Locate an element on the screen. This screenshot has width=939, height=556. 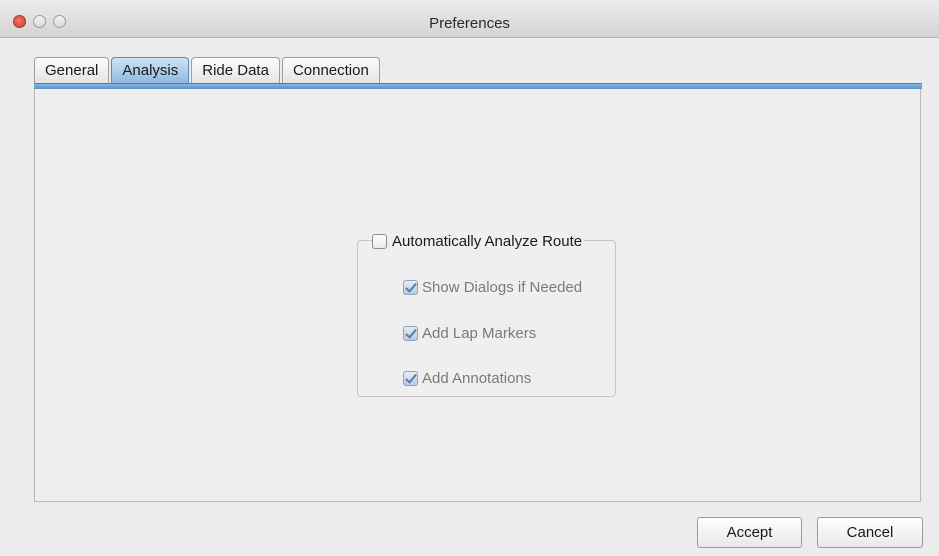
lap-markers-label: Add Lap Markers is located at coordinates (479, 333).